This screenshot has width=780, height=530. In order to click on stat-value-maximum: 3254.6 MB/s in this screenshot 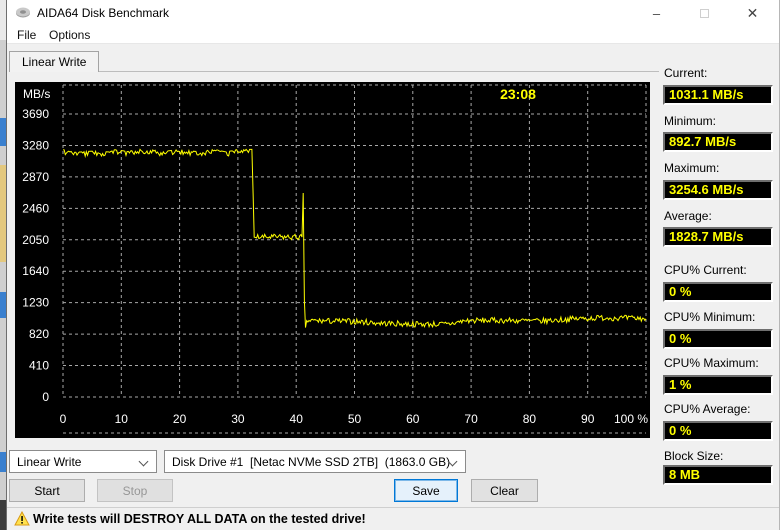, I will do `click(718, 190)`.